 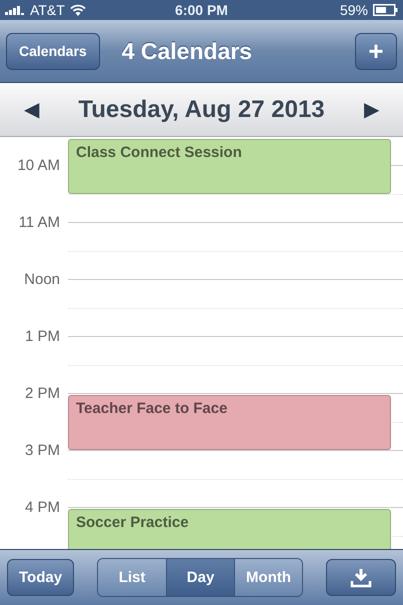 I want to click on battery-percent: 59%, so click(x=354, y=10).